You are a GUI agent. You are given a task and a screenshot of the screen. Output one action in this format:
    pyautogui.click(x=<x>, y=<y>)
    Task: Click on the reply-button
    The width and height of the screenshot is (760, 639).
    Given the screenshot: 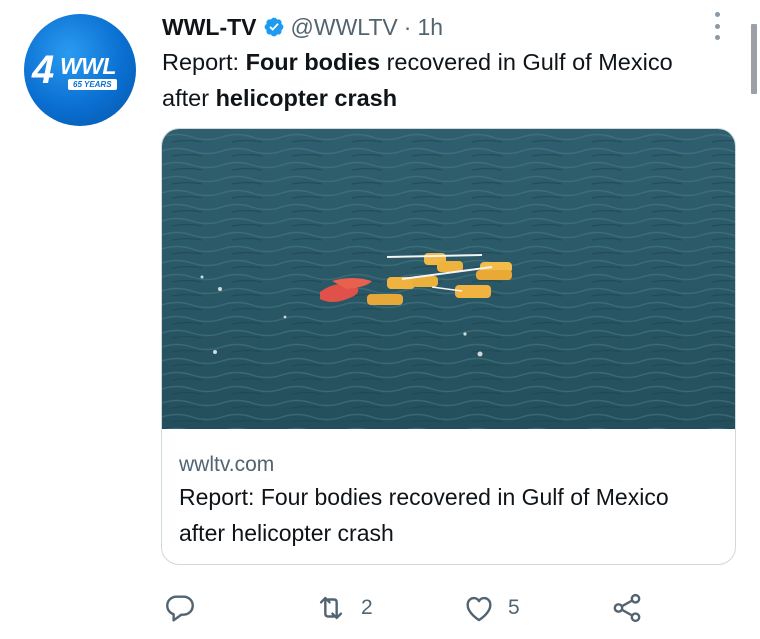 What is the action you would take?
    pyautogui.click(x=180, y=608)
    